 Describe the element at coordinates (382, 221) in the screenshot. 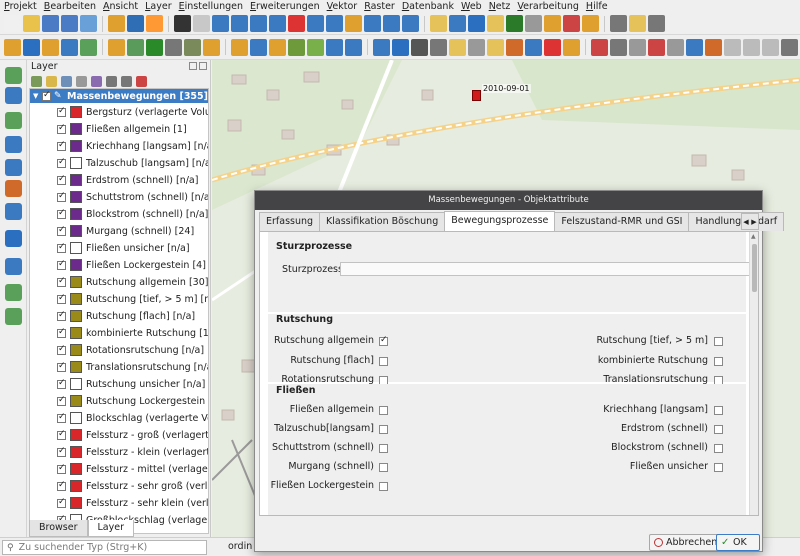

I see `tab-klassifikation: Klassifikation Böschung` at that location.